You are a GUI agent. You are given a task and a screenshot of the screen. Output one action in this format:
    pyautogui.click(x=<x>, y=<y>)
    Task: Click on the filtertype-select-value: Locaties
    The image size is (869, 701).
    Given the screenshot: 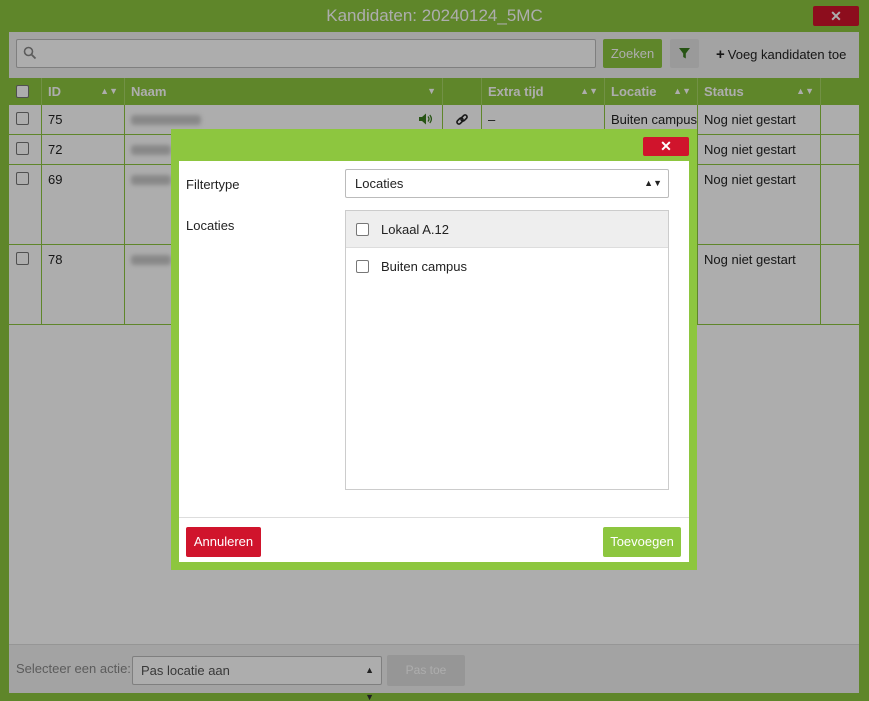 What is the action you would take?
    pyautogui.click(x=379, y=183)
    